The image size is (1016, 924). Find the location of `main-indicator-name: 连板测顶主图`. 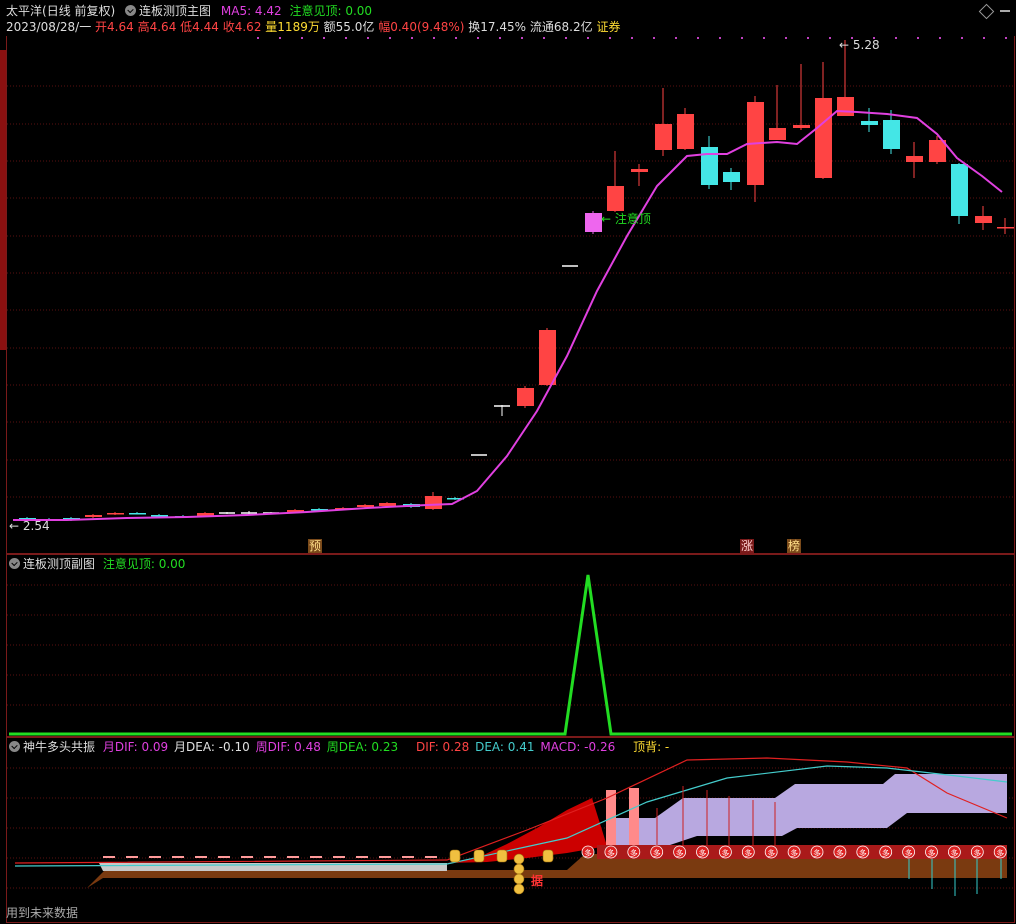

main-indicator-name: 连板测顶主图 is located at coordinates (175, 11).